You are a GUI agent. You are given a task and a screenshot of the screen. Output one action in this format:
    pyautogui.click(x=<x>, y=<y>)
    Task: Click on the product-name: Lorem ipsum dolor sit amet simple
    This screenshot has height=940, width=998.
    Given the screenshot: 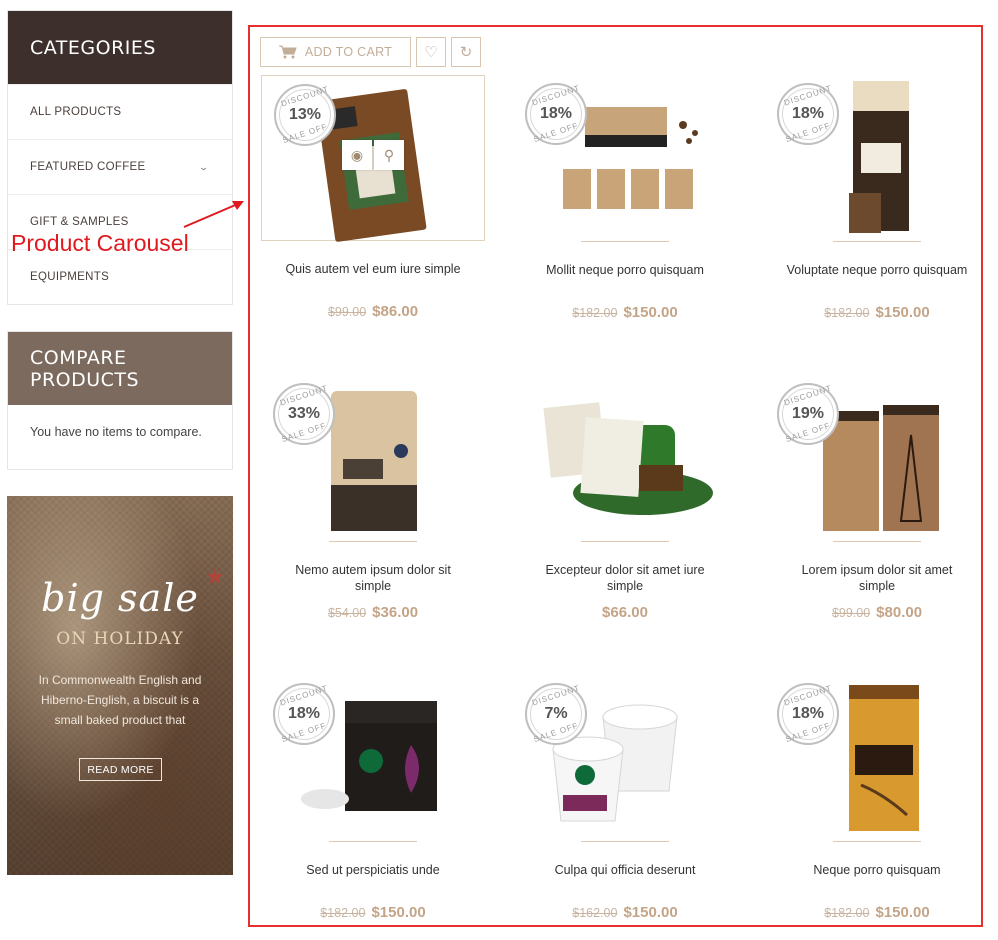 What is the action you would take?
    pyautogui.click(x=877, y=578)
    